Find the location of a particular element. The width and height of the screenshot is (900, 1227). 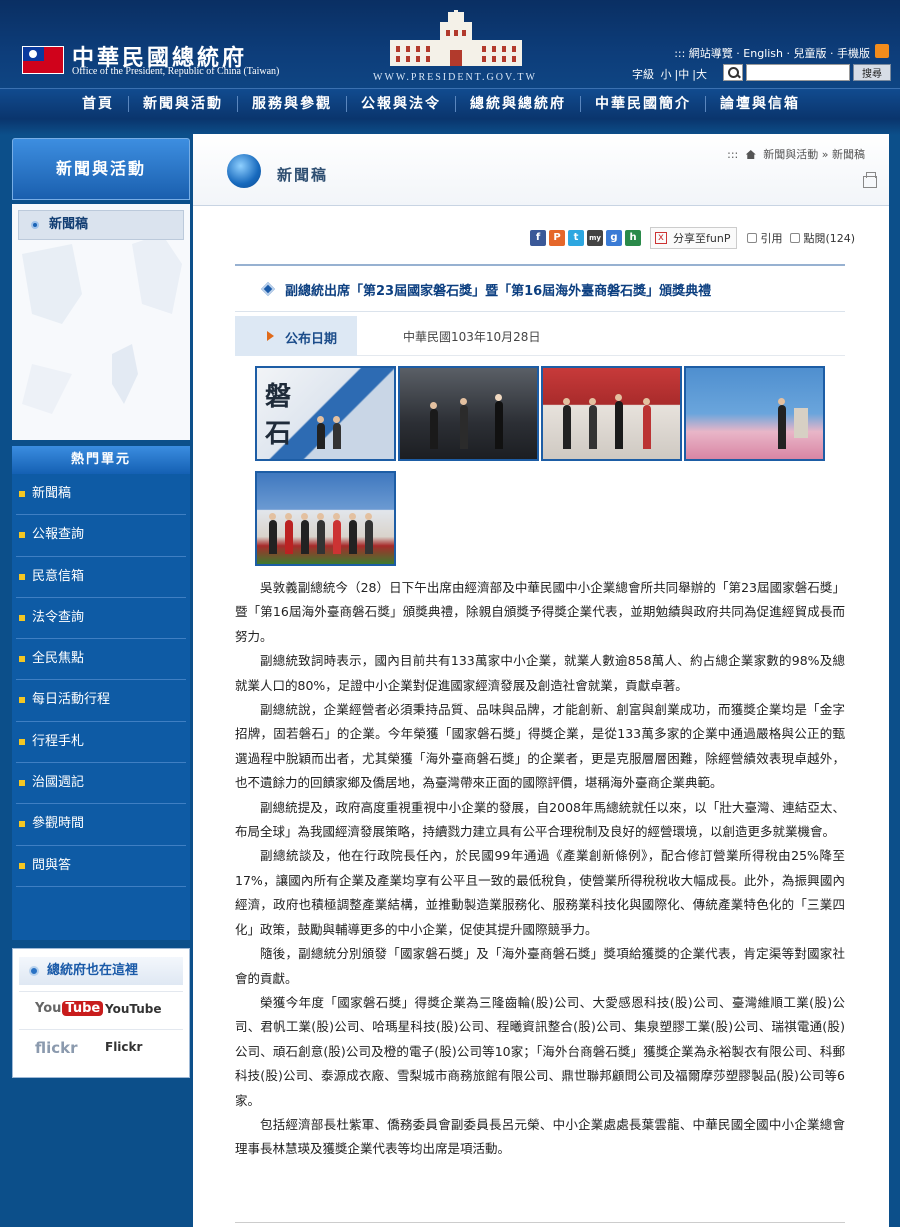

hot-item-visit-time: 參觀時間 is located at coordinates (101, 825).